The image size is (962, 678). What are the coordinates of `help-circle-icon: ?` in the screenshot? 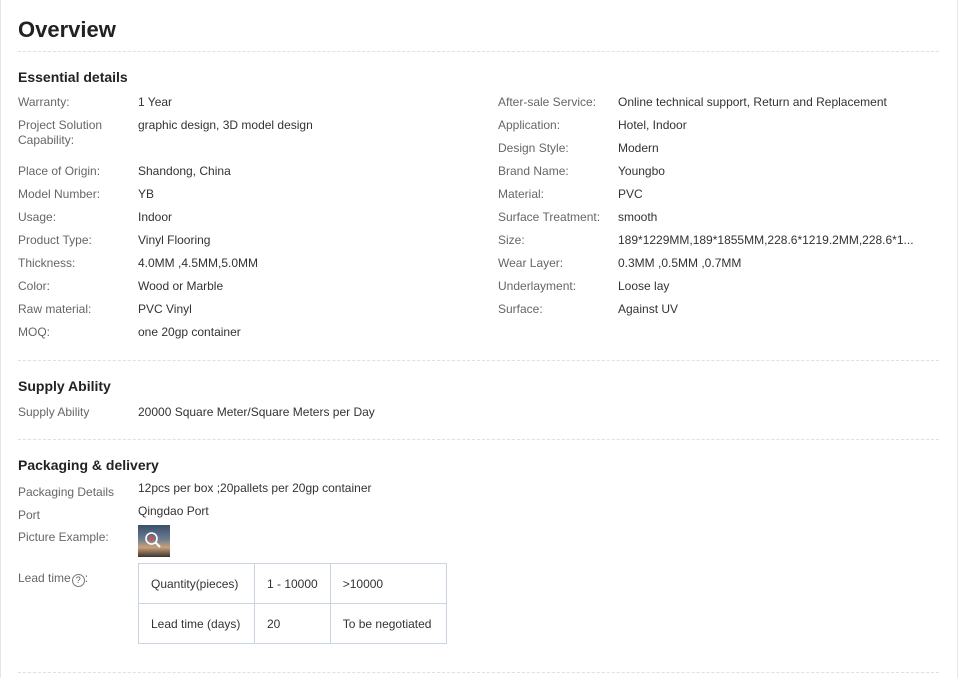 It's located at (78, 580).